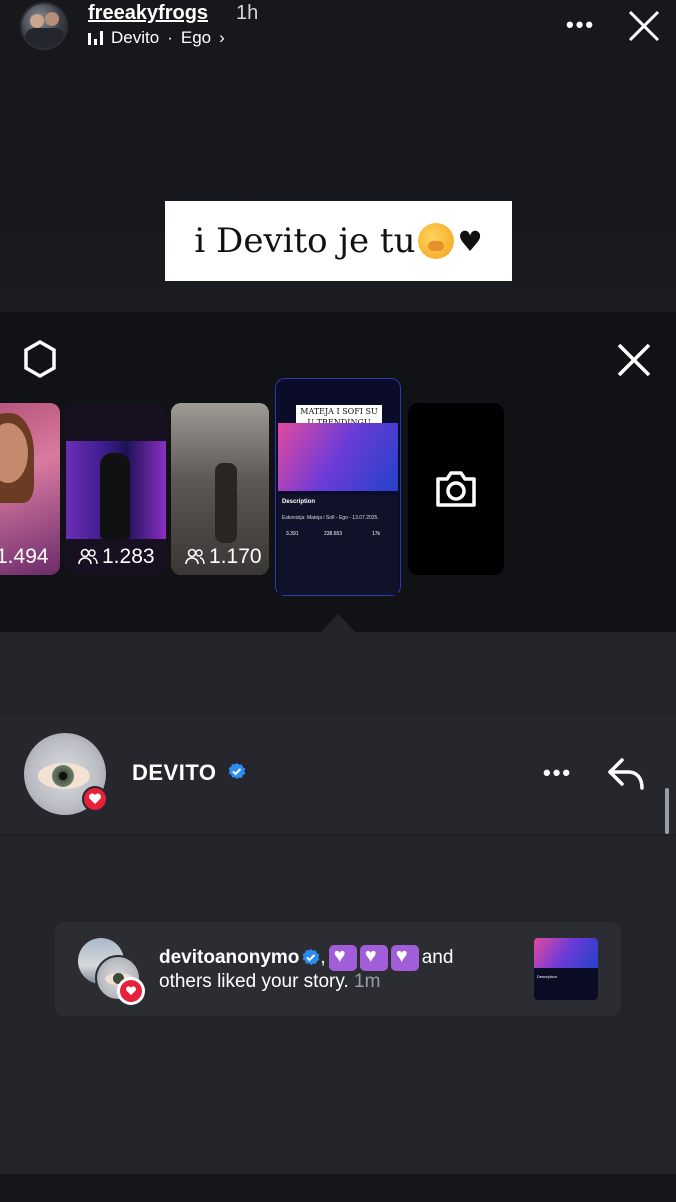 This screenshot has height=1202, width=676. Describe the element at coordinates (174, 773) in the screenshot. I see `viewer-name: DEVITO` at that location.